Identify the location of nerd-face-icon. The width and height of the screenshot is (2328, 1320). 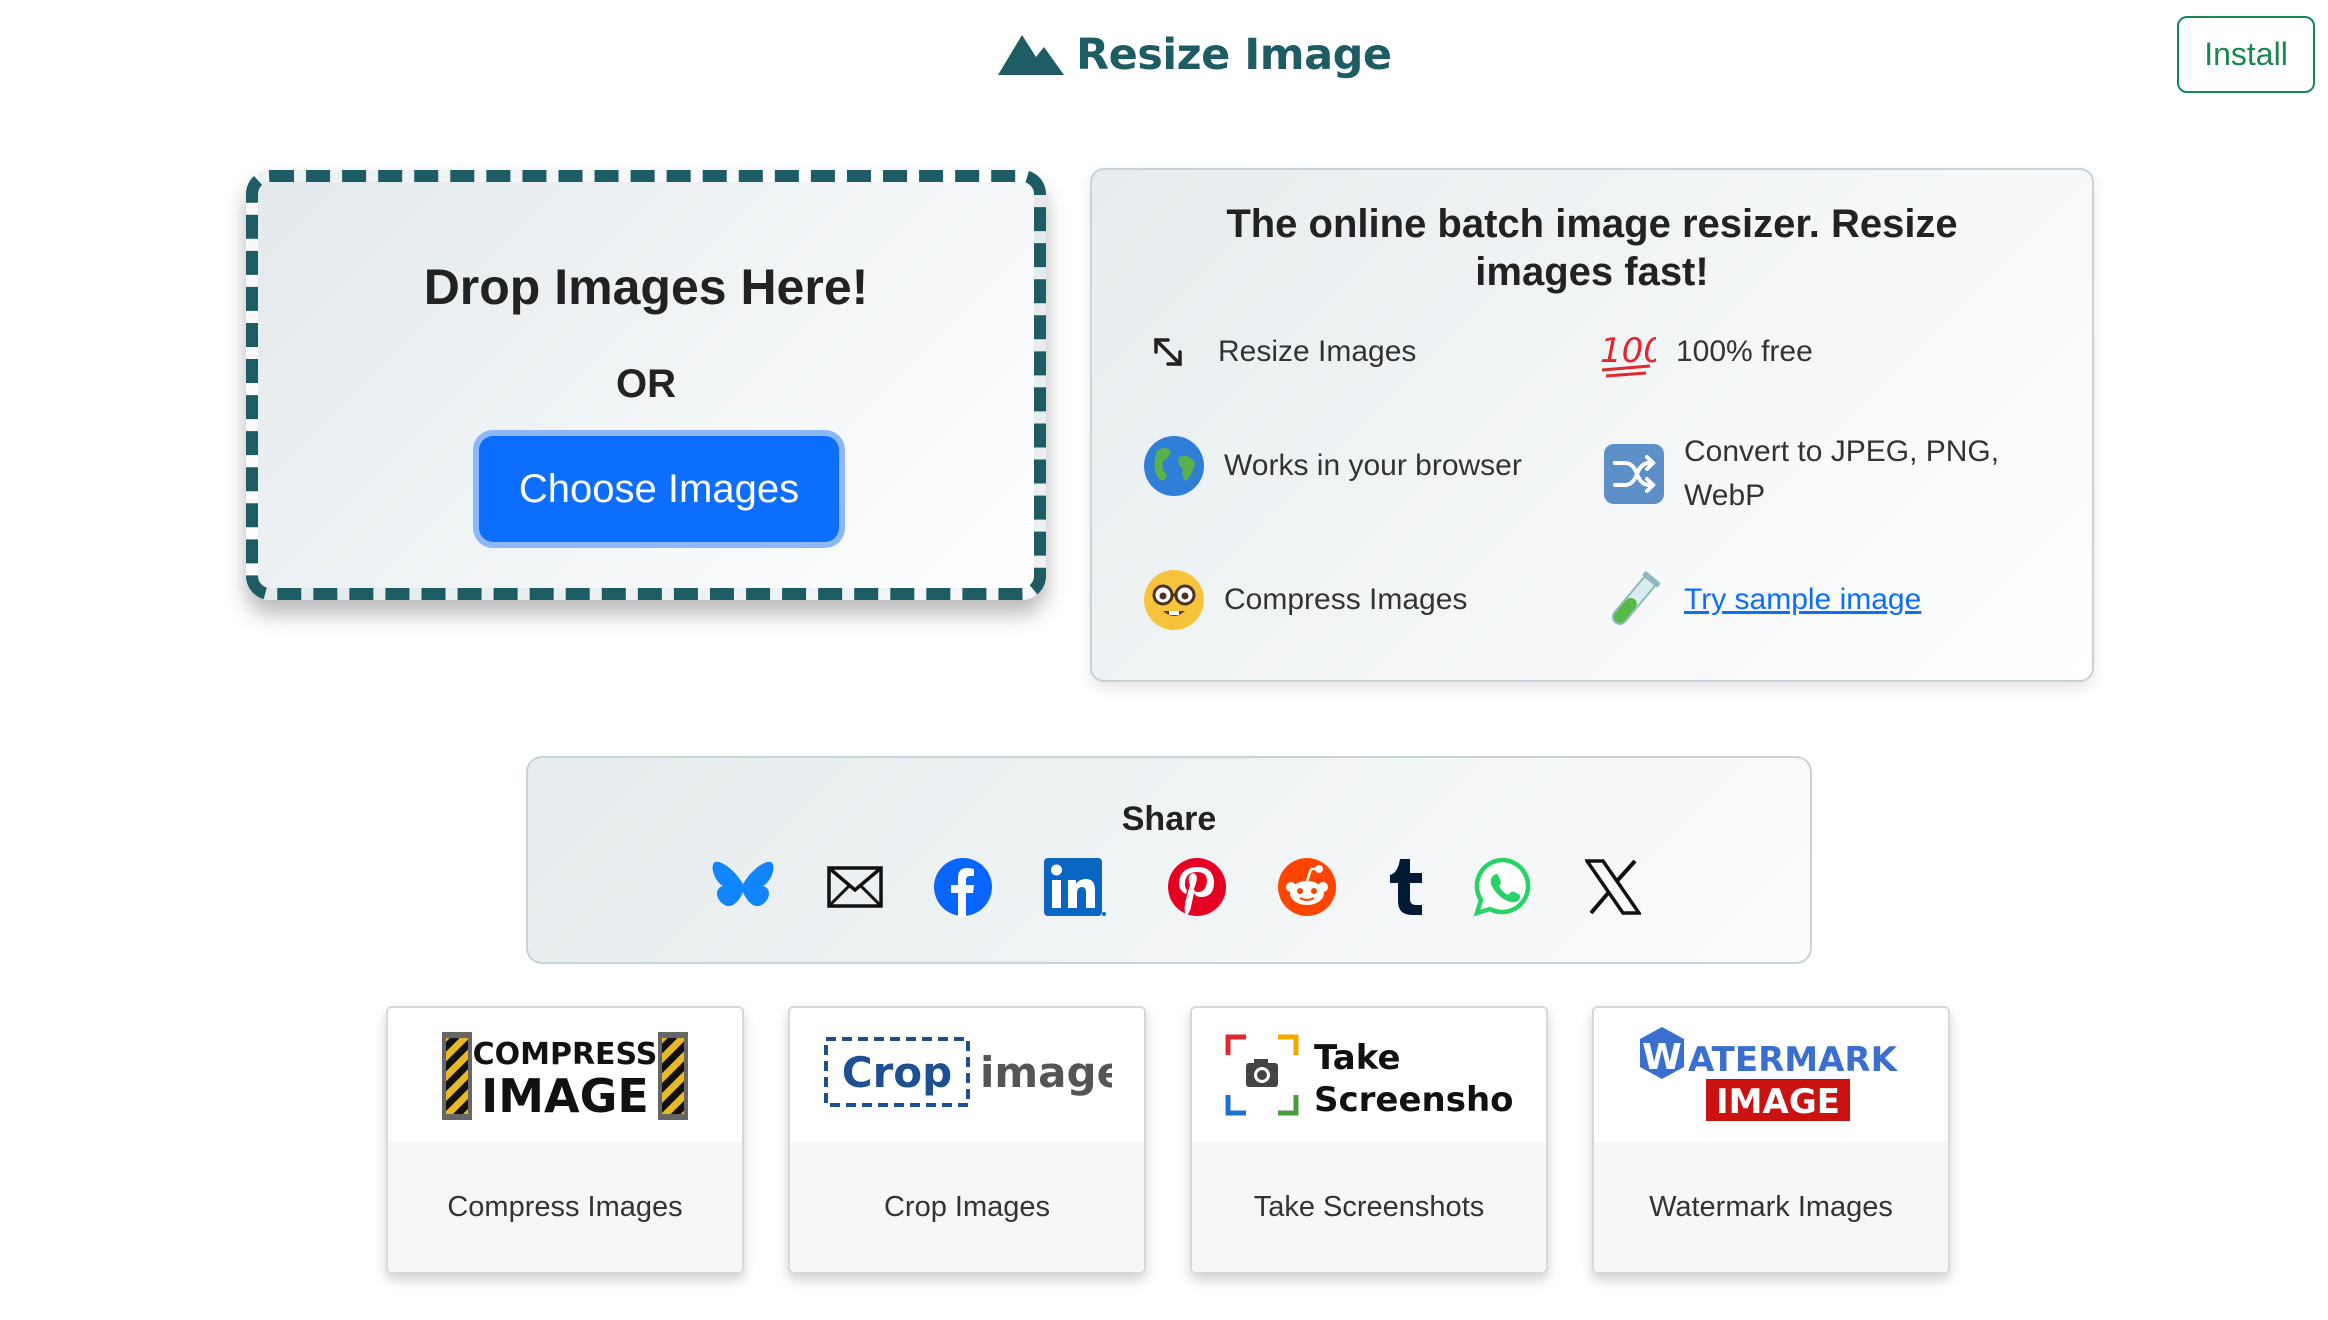
(1174, 600).